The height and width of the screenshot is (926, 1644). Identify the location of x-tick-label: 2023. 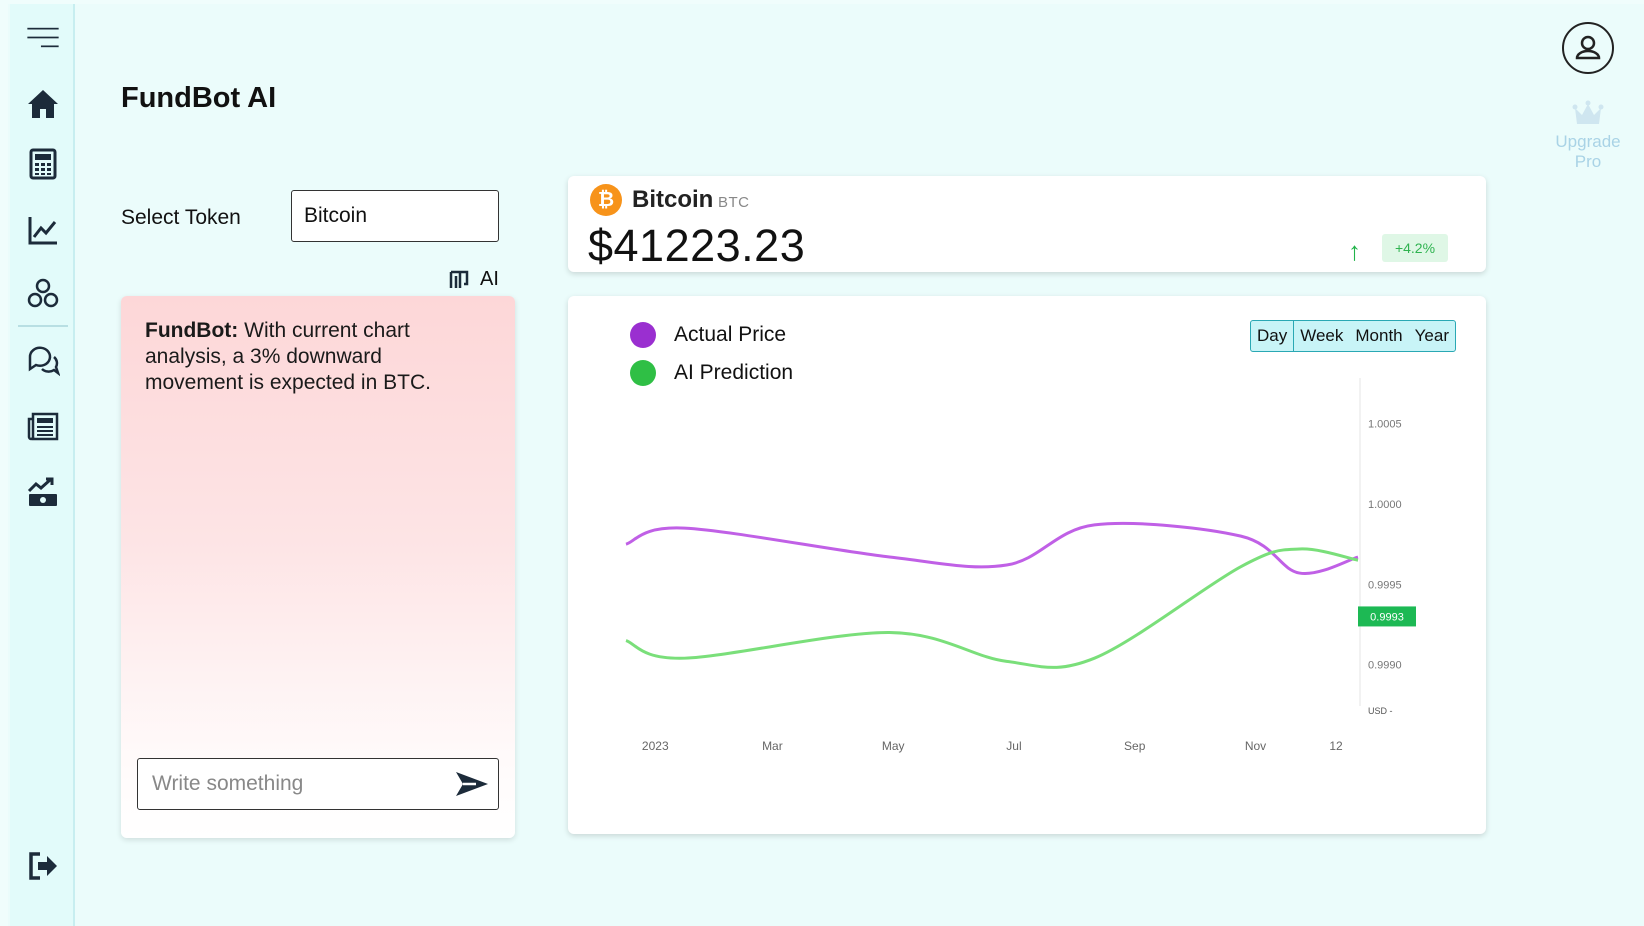
(655, 746).